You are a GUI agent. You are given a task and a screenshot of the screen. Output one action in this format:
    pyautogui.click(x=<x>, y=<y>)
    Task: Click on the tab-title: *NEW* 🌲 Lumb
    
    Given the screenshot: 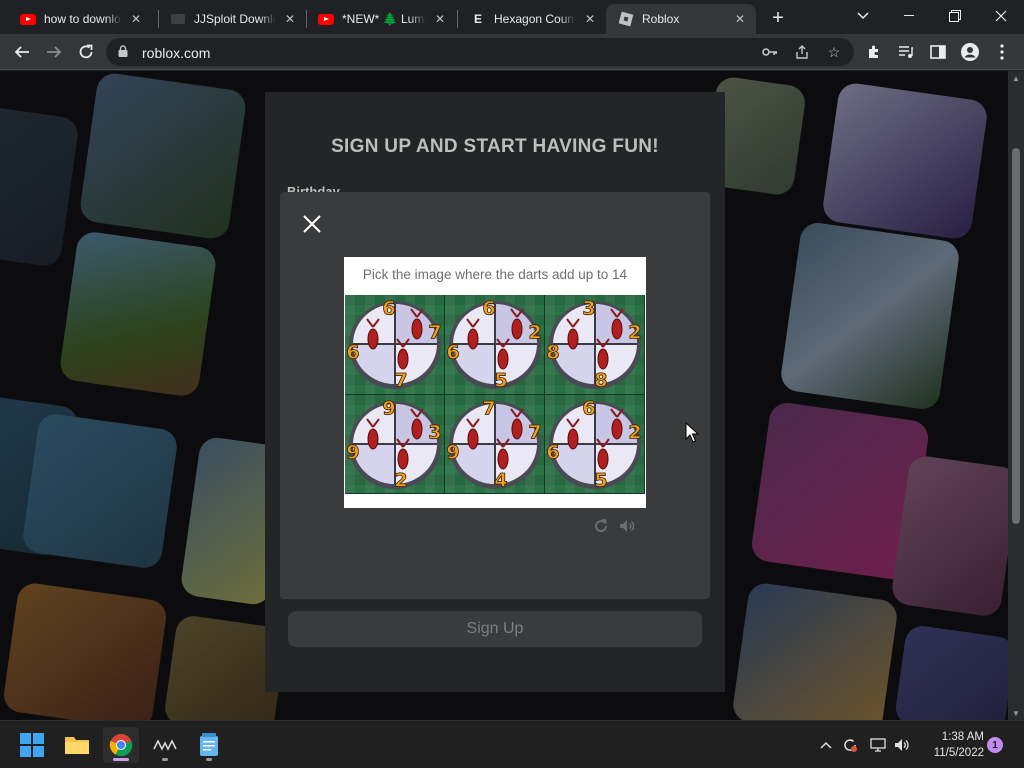 What is the action you would take?
    pyautogui.click(x=384, y=19)
    